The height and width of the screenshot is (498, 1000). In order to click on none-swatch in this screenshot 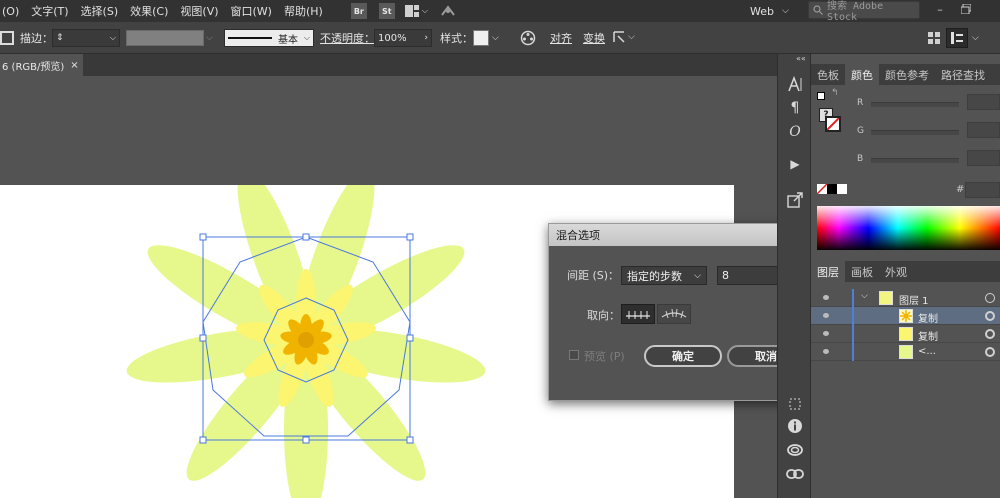, I will do `click(822, 189)`.